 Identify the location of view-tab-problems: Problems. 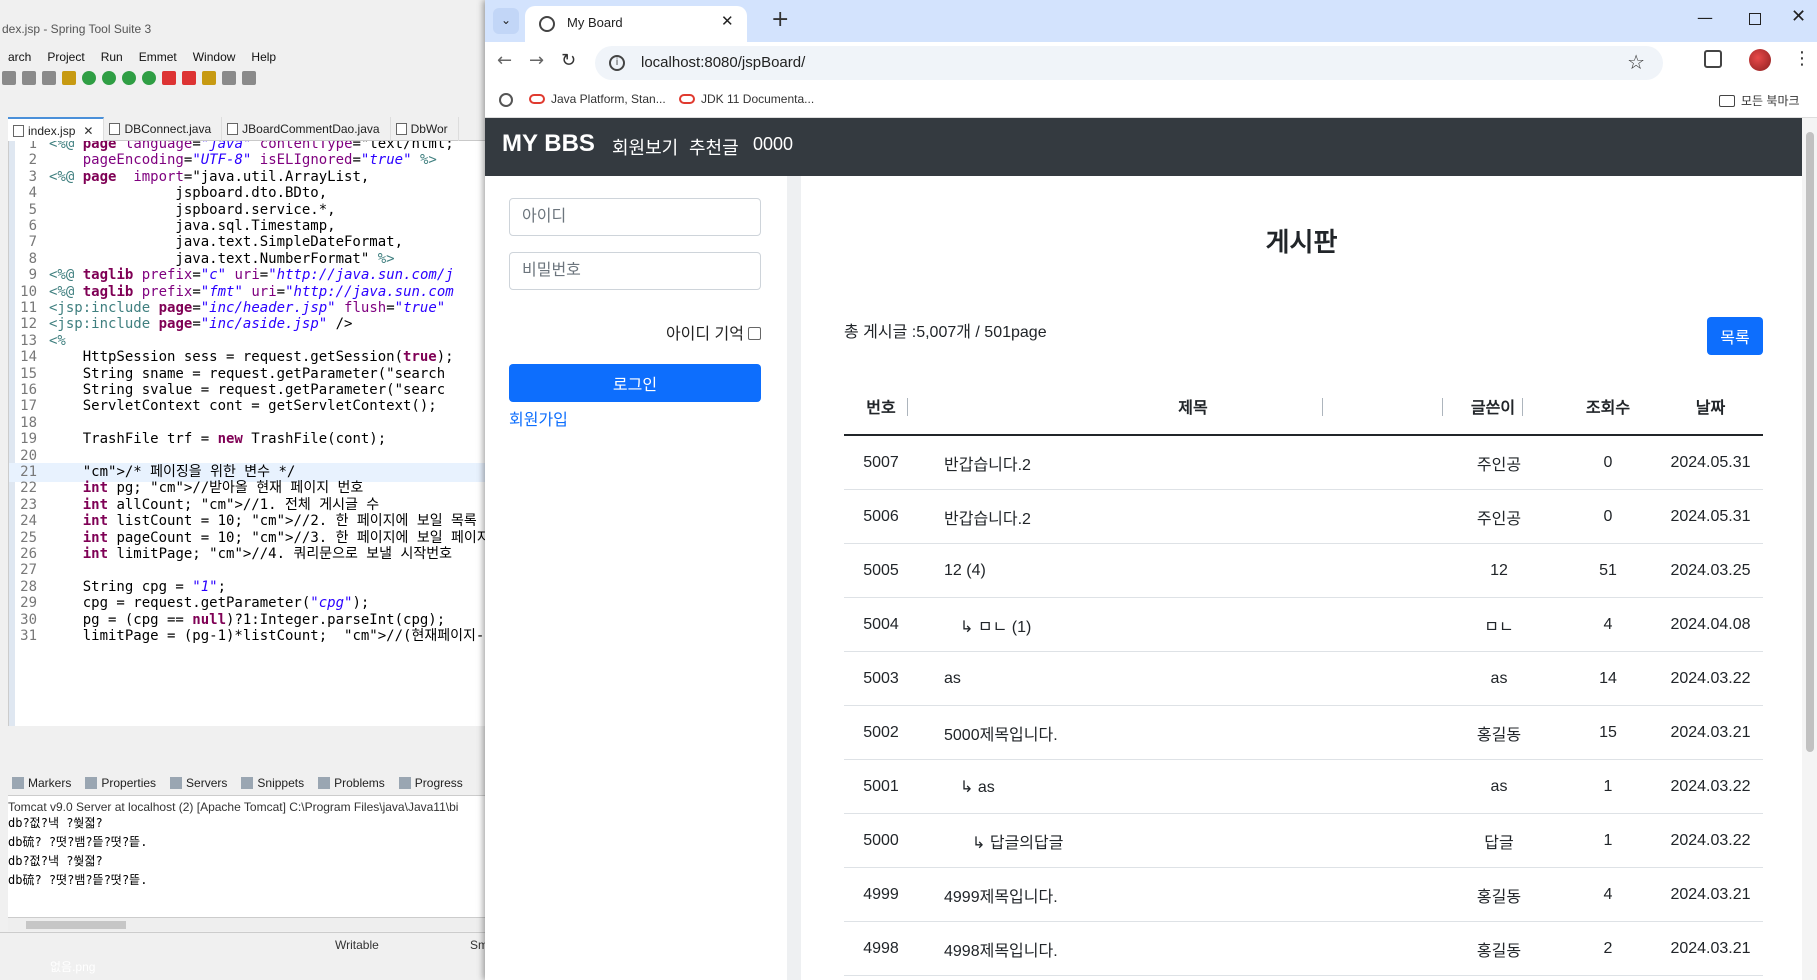
(351, 783).